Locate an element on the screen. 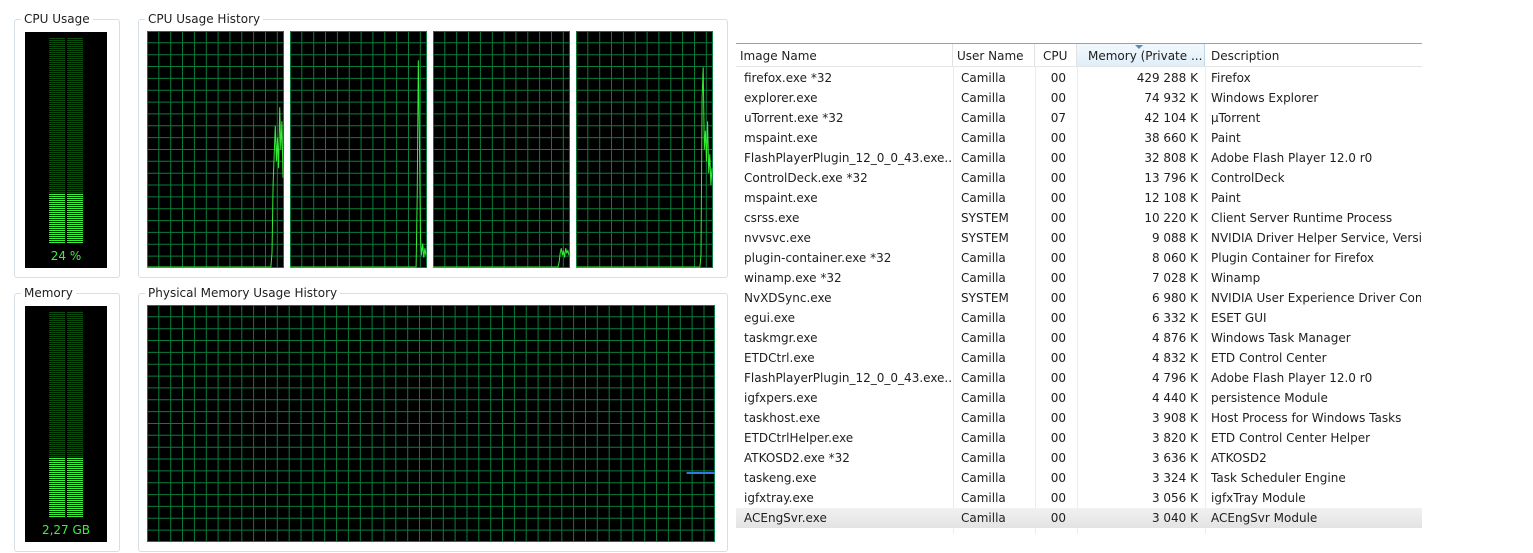 This screenshot has width=1533, height=553. table-row: ATKOSD2.exe *32 Camilla 00 3 636 K ATKOSD2 is located at coordinates (1079, 458).